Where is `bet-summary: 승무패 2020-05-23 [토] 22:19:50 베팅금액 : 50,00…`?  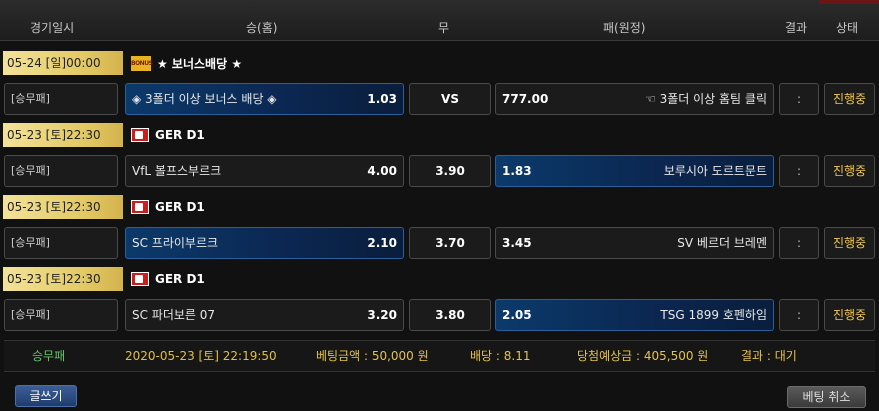
bet-summary: 승무패 2020-05-23 [토] 22:19:50 베팅금액 : 50,00… is located at coordinates (439, 356).